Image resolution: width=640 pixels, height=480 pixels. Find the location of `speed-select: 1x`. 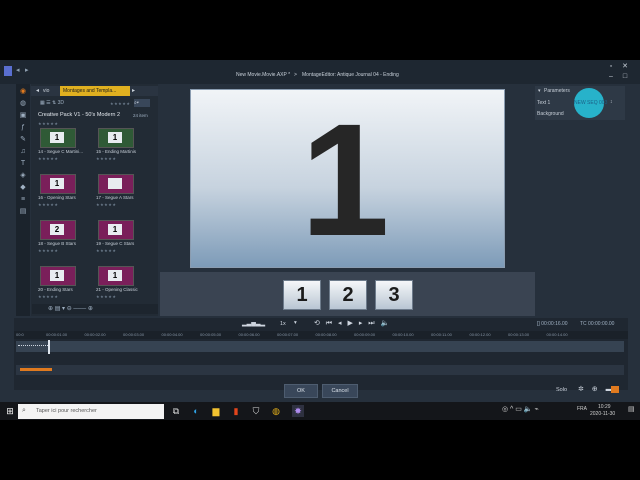

speed-select: 1x is located at coordinates (283, 324).